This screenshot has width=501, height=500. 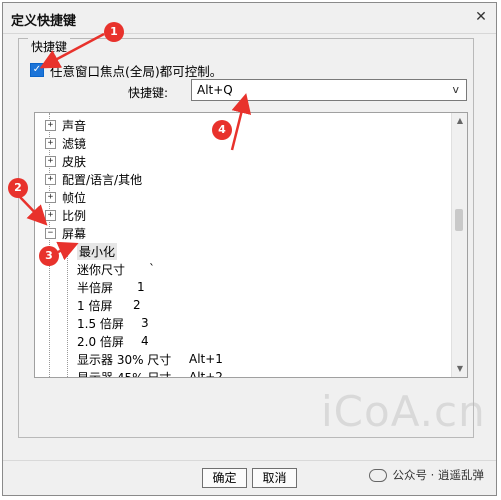 I want to click on tree-child-key: Alt+2, so click(x=206, y=374).